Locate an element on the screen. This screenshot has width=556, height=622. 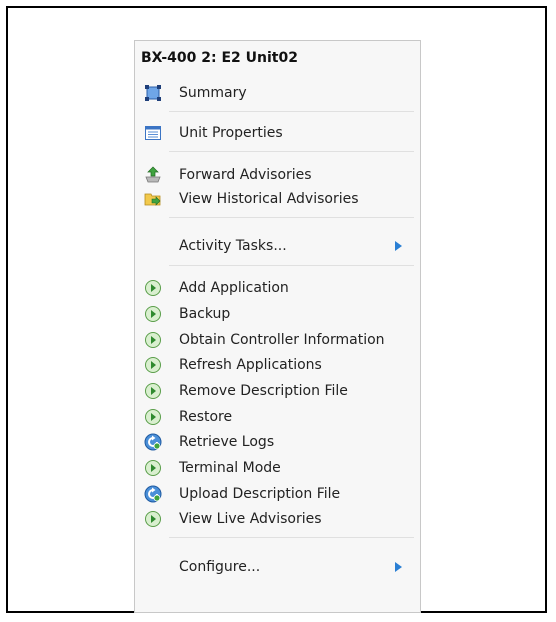
properties-icon is located at coordinates (153, 133).